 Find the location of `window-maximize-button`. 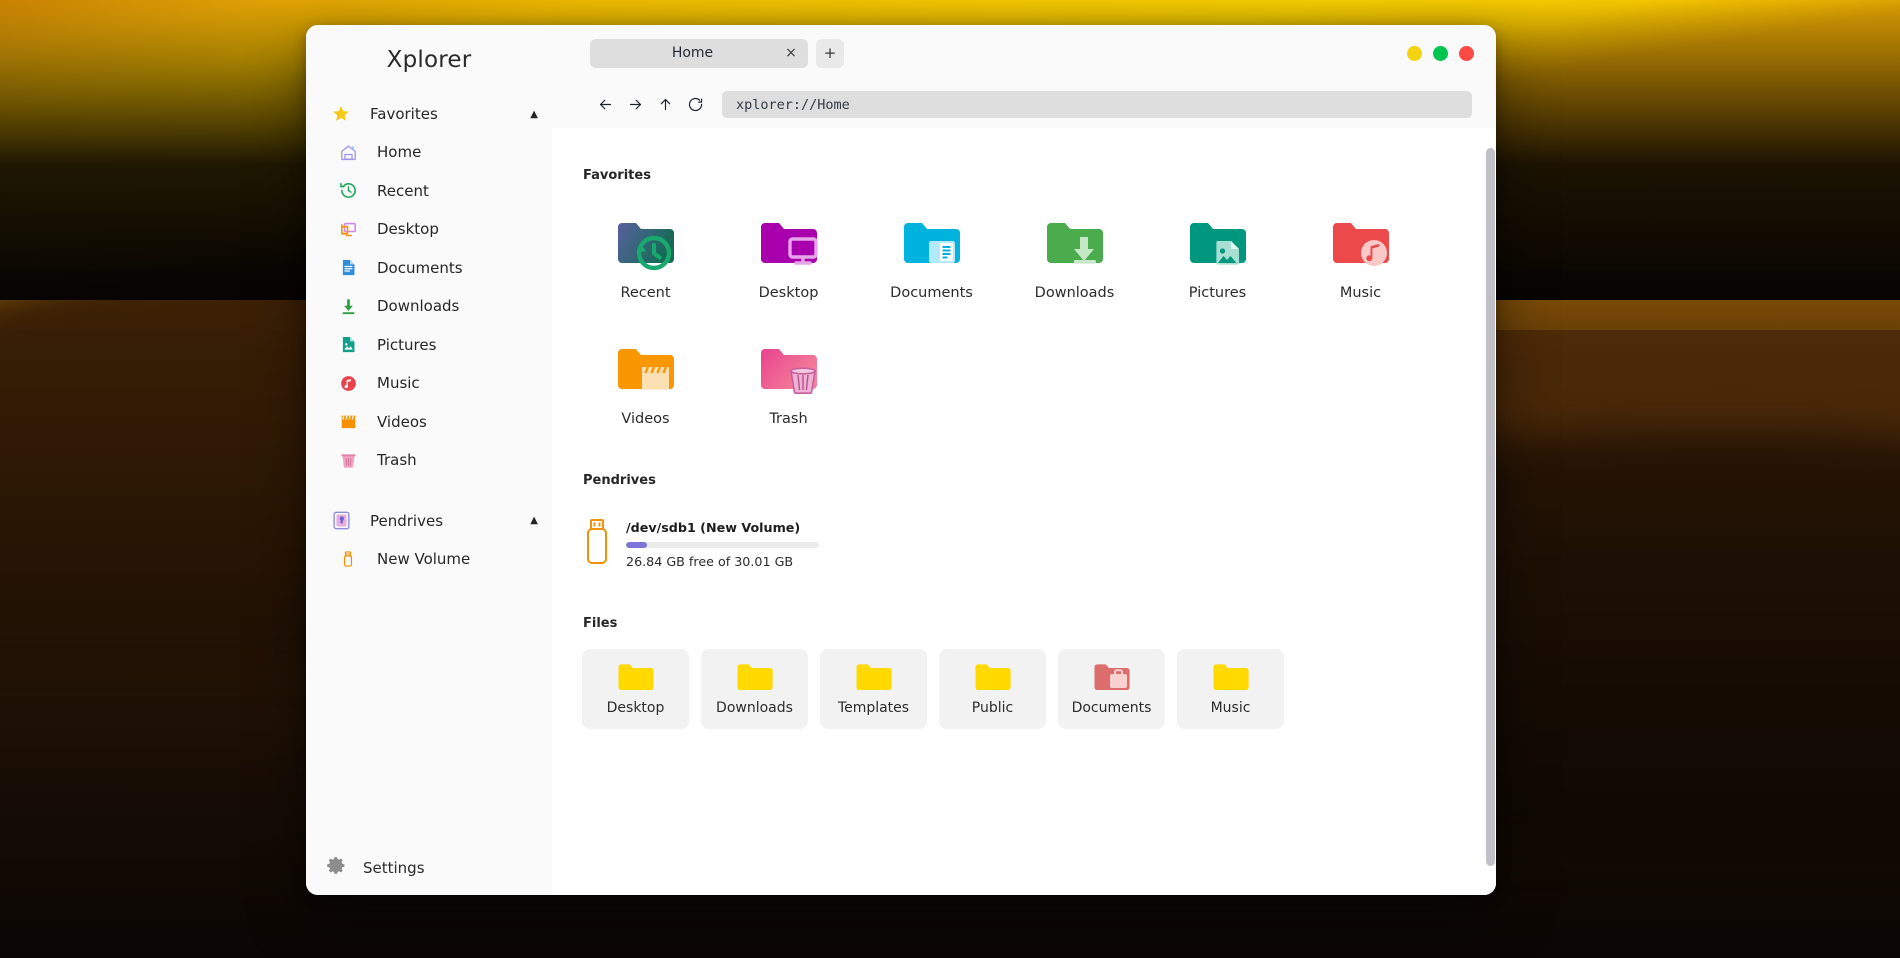

window-maximize-button is located at coordinates (1440, 53).